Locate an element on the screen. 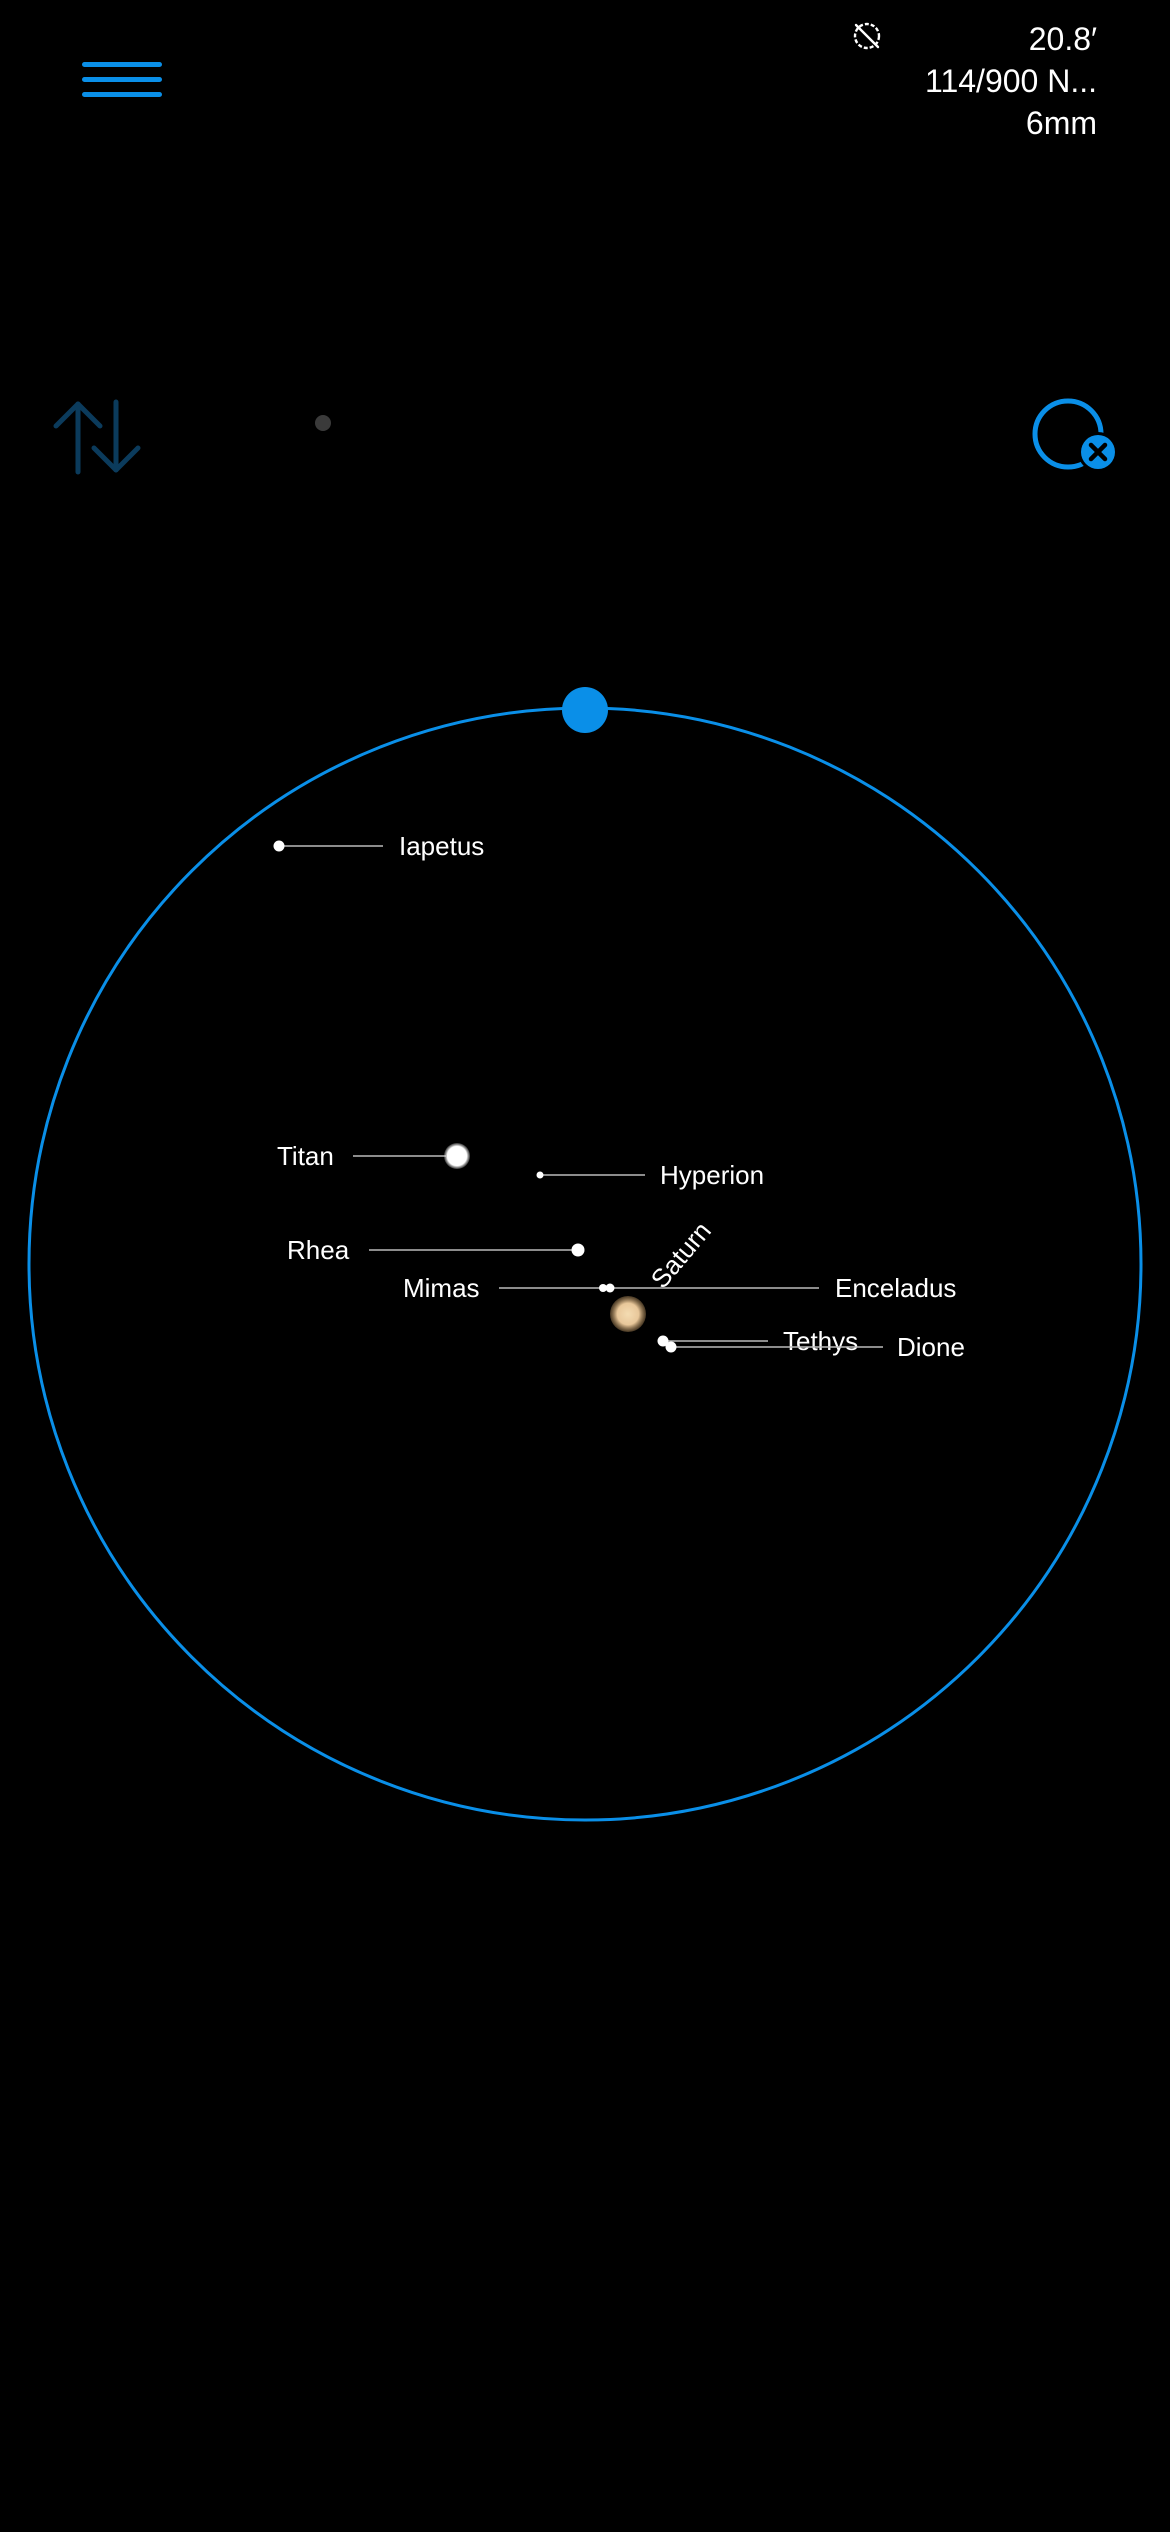  moon-label: Iapetus is located at coordinates (441, 846).